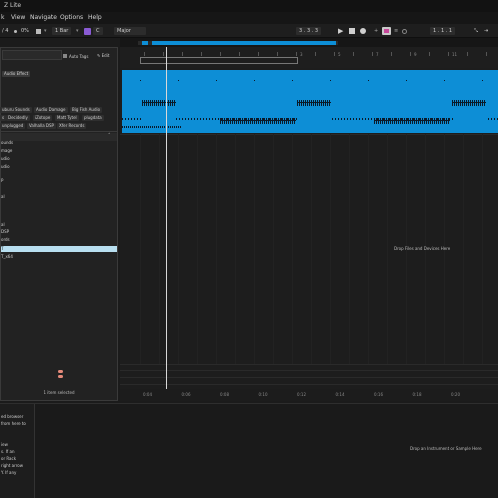 The height and width of the screenshot is (498, 498). Describe the element at coordinates (1, 181) in the screenshot. I see `browser-list-item: P` at that location.